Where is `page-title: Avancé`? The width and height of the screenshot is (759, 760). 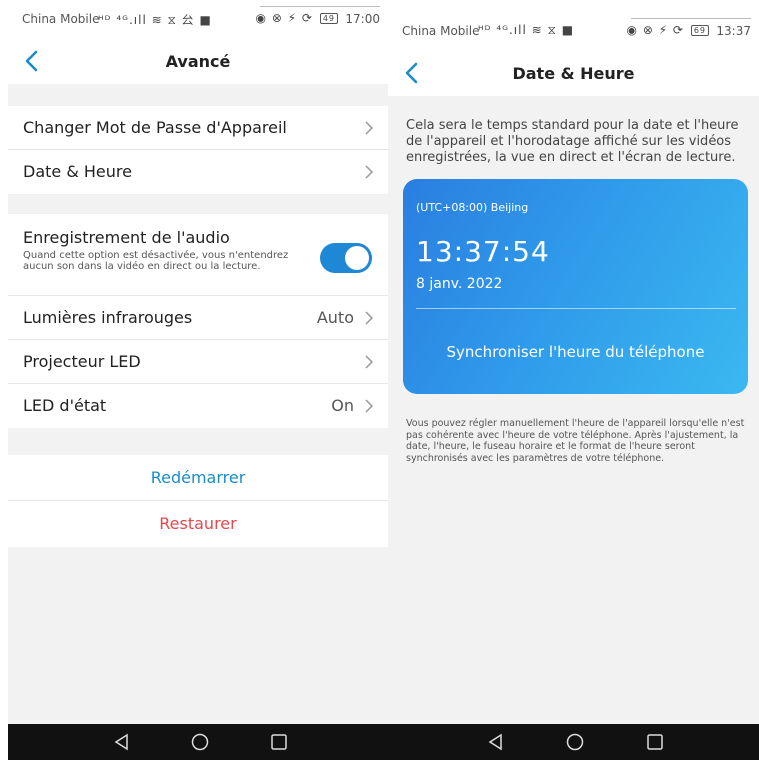 page-title: Avancé is located at coordinates (198, 61).